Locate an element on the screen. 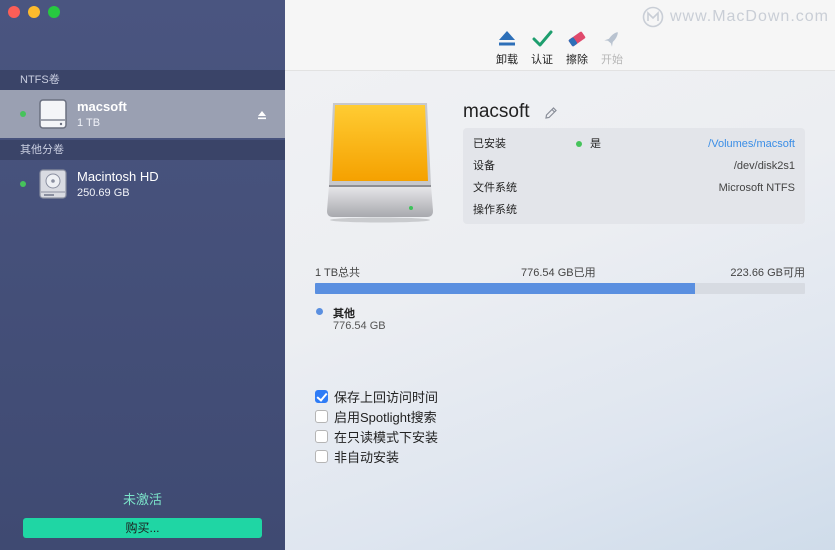 This screenshot has height=550, width=835. device-key: 设备 is located at coordinates (484, 166).